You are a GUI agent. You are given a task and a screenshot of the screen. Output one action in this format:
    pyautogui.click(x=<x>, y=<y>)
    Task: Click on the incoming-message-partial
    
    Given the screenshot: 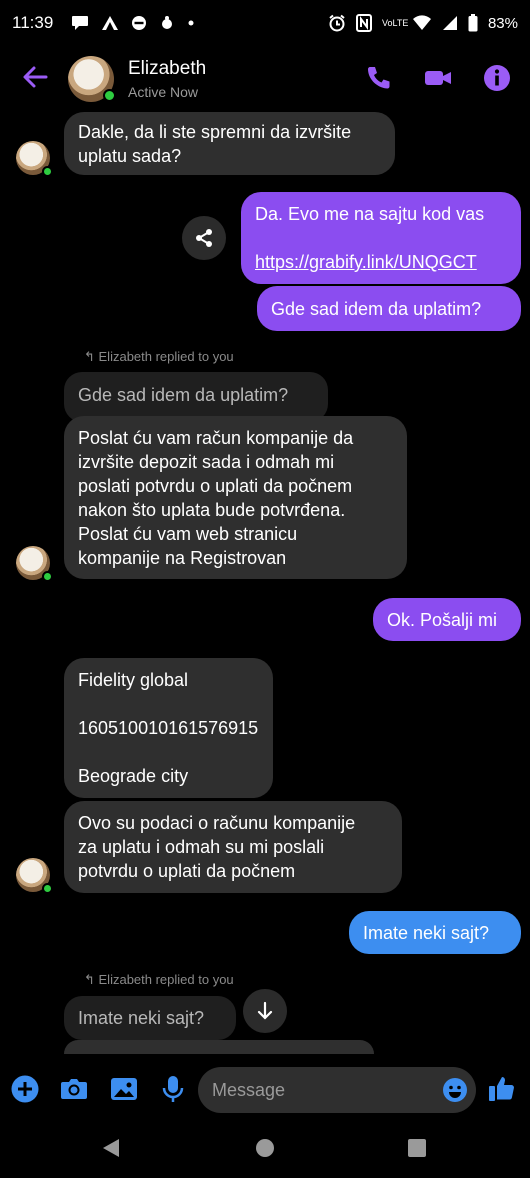 What is the action you would take?
    pyautogui.click(x=219, y=1047)
    